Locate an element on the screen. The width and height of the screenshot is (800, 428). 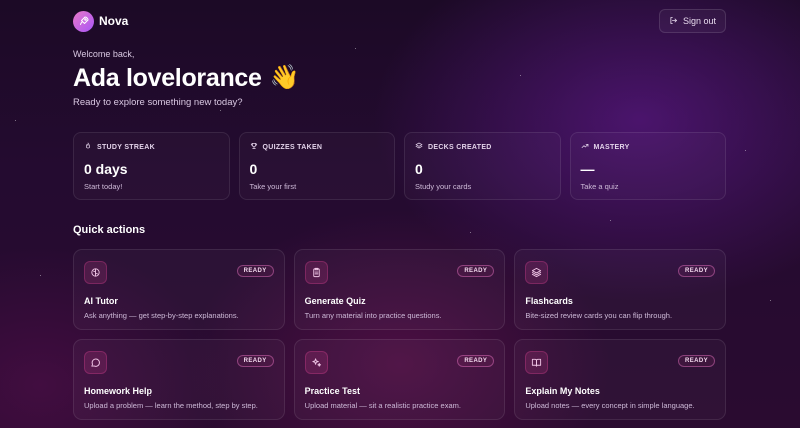
card-title: Practice Test is located at coordinates (332, 391).